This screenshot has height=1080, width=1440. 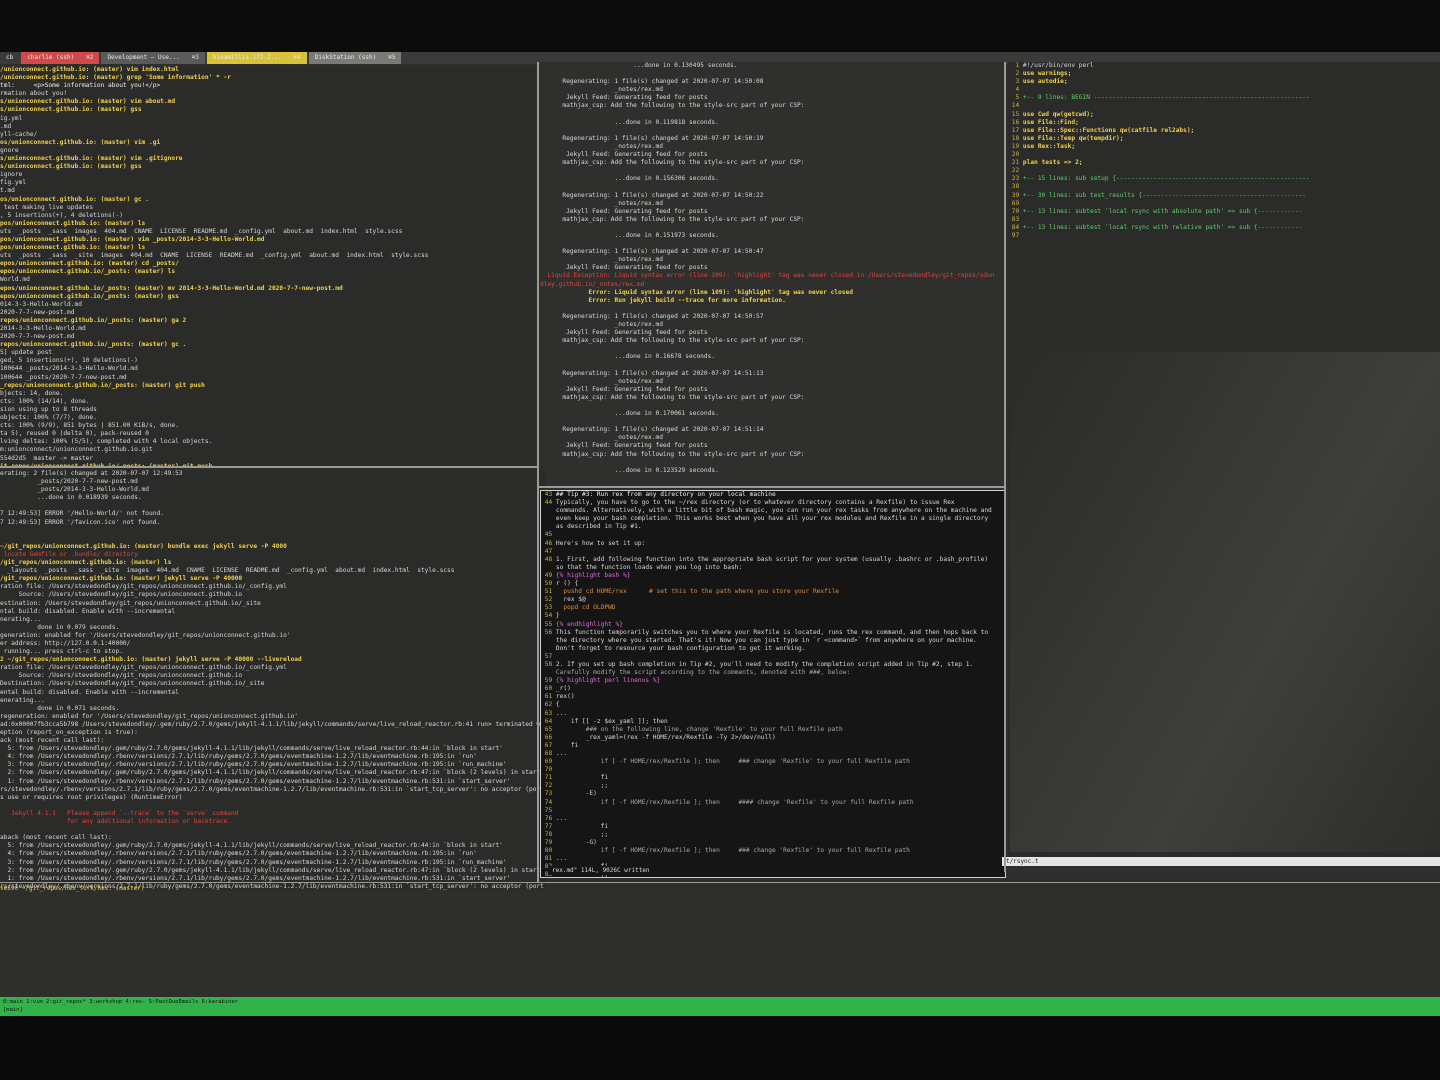 I want to click on terminal-line: ...done in 0.123529 seconds., so click(x=629, y=470).